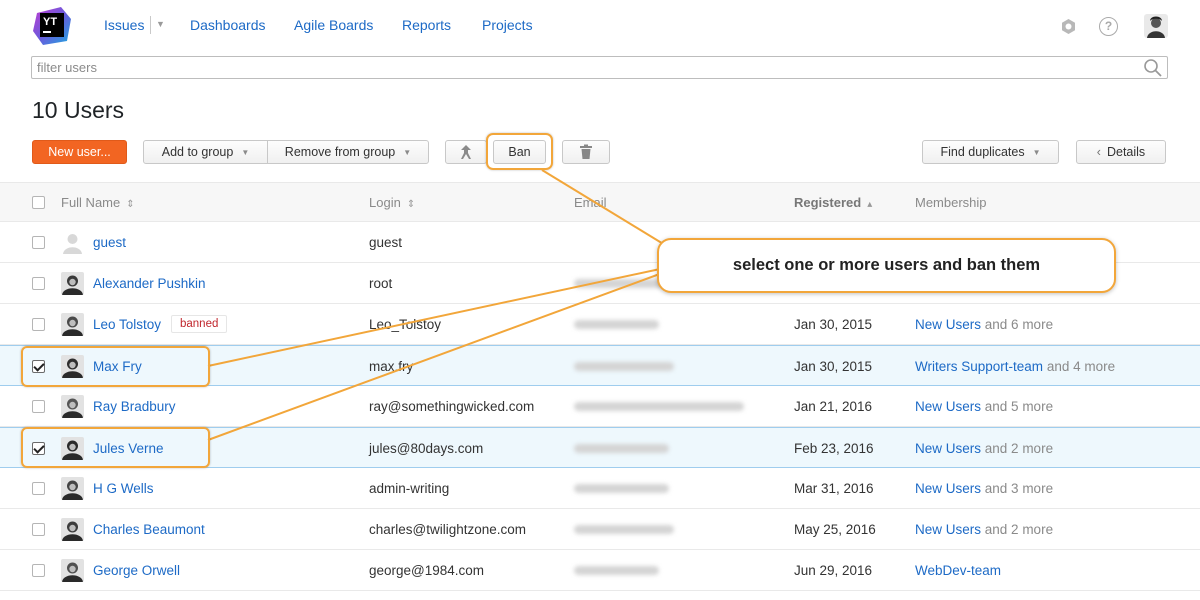 The image size is (1200, 600). Describe the element at coordinates (115, 447) in the screenshot. I see `jules-verne-highlight` at that location.